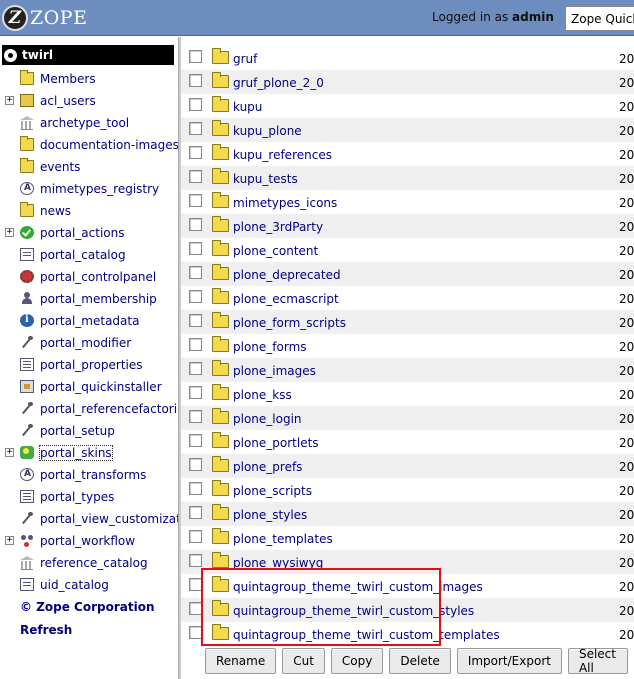 The width and height of the screenshot is (634, 679). Describe the element at coordinates (89, 79) in the screenshot. I see `tree-item-Members: Members` at that location.